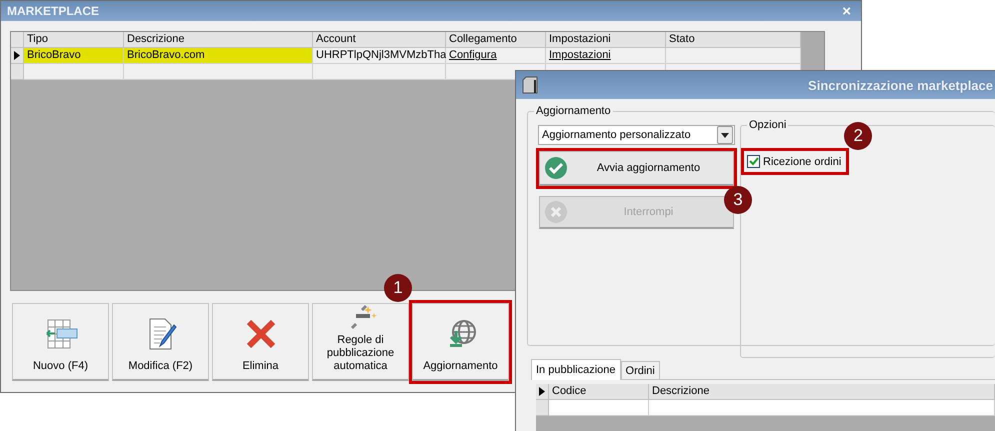  I want to click on check-icon, so click(753, 161).